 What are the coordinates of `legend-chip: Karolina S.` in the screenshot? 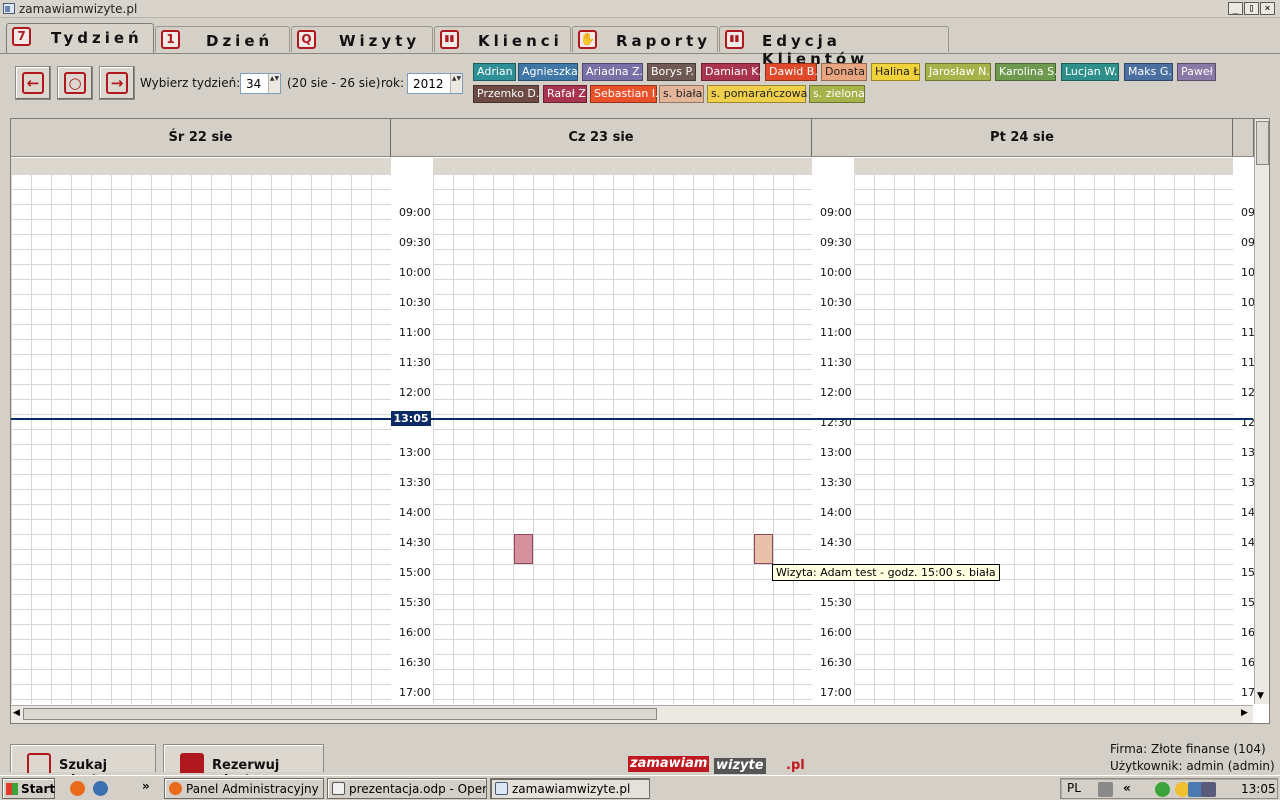 It's located at (1026, 72).